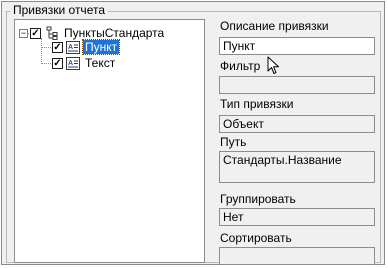 This screenshot has width=388, height=268. I want to click on description-label: Описание привязки, so click(274, 26).